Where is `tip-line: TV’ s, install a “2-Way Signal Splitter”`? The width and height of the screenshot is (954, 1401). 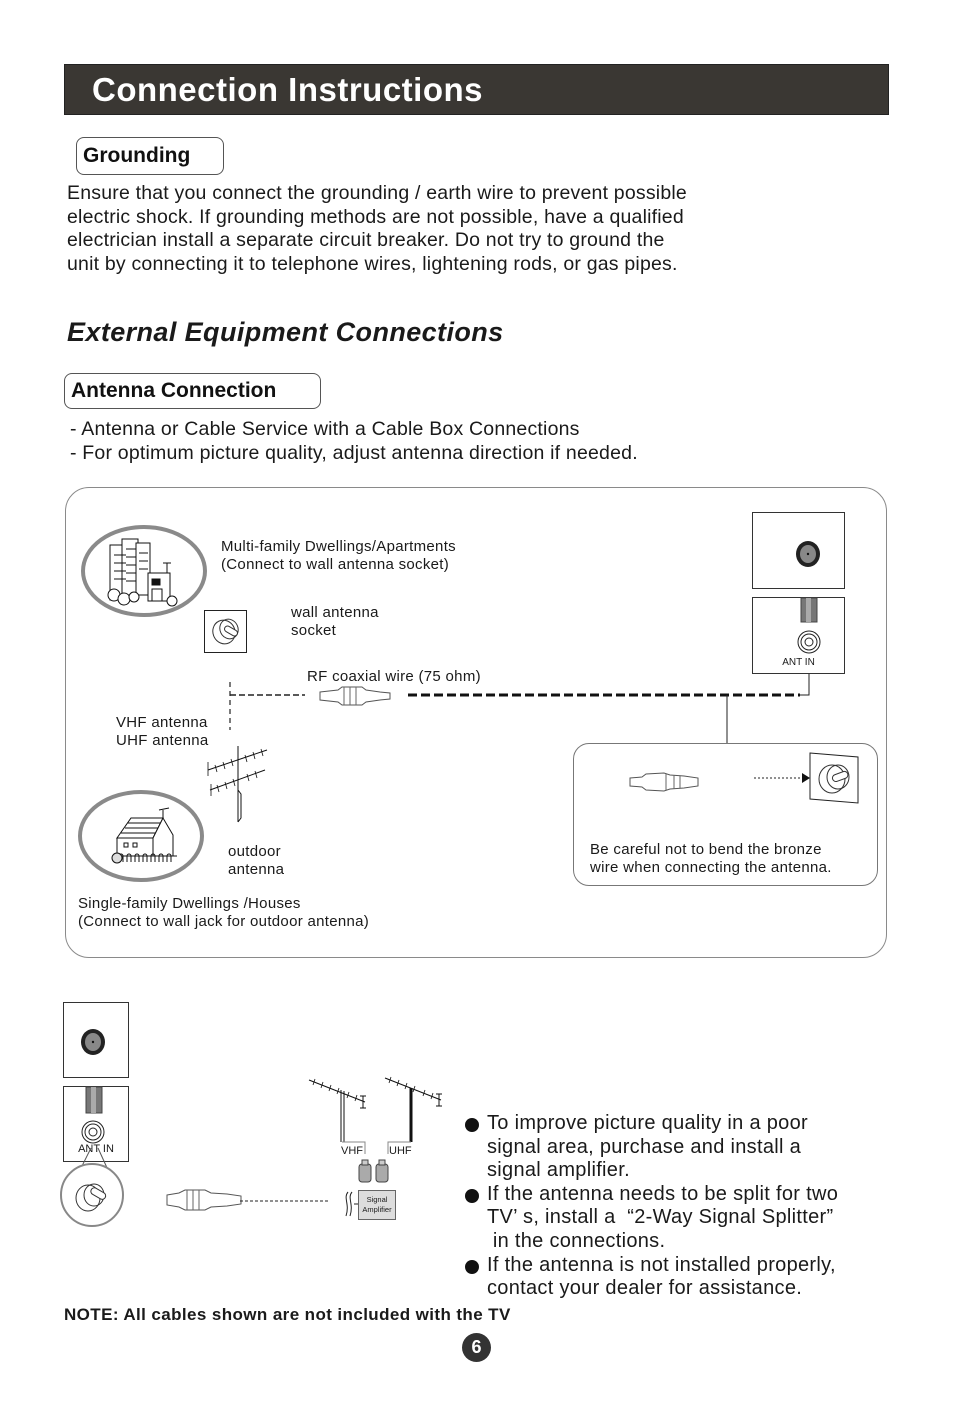 tip-line: TV’ s, install a “2-Way Signal Splitter” is located at coordinates (660, 1217).